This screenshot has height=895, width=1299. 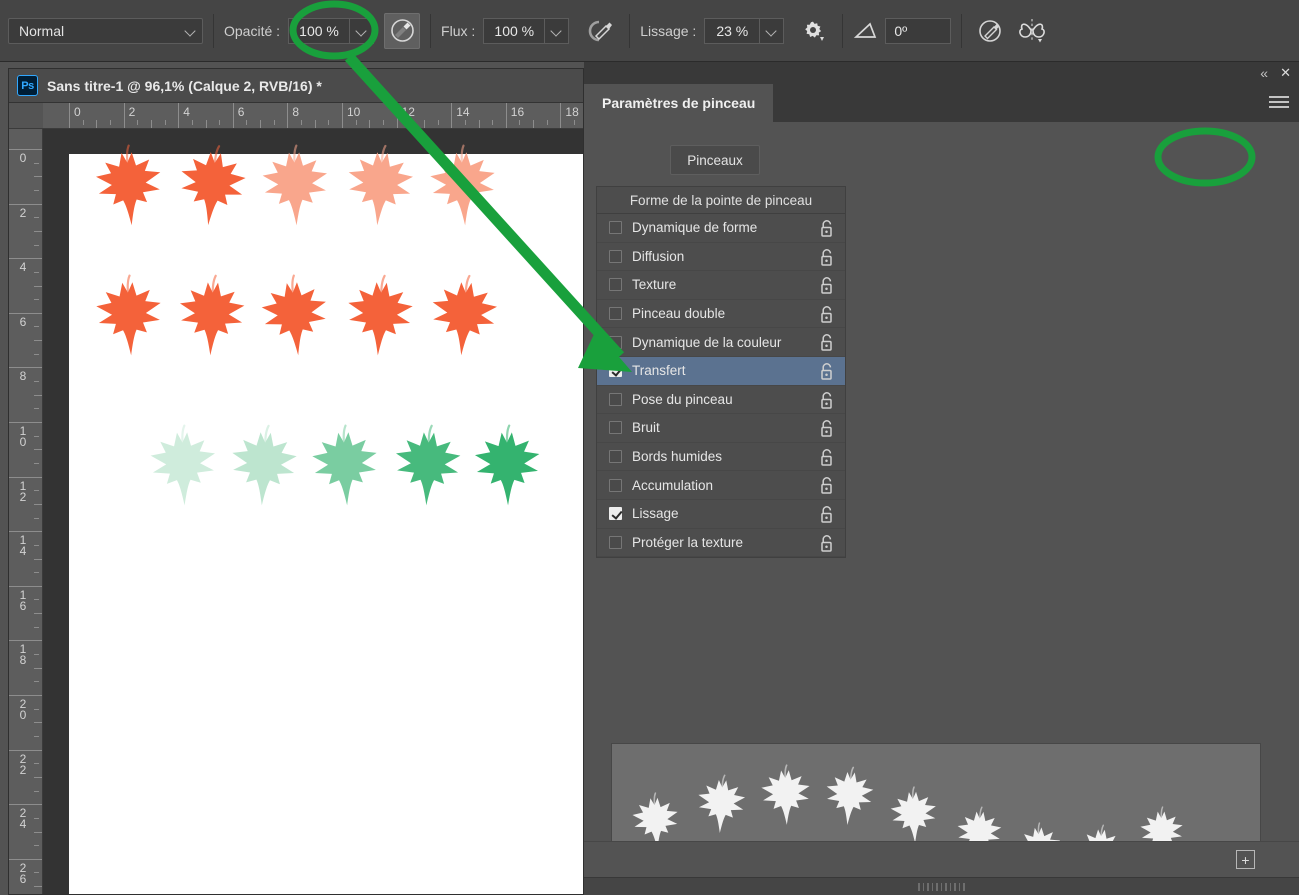 What do you see at coordinates (721, 228) in the screenshot?
I see `brush-option-row-0: Dynamique de forme` at bounding box center [721, 228].